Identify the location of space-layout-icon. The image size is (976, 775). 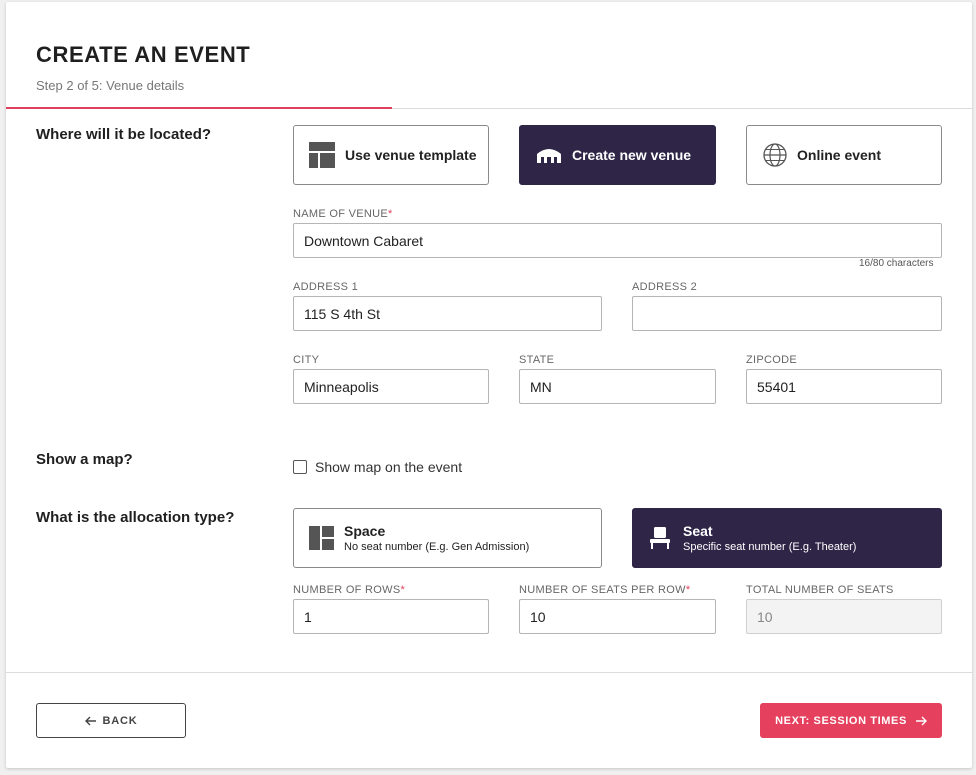
(321, 538).